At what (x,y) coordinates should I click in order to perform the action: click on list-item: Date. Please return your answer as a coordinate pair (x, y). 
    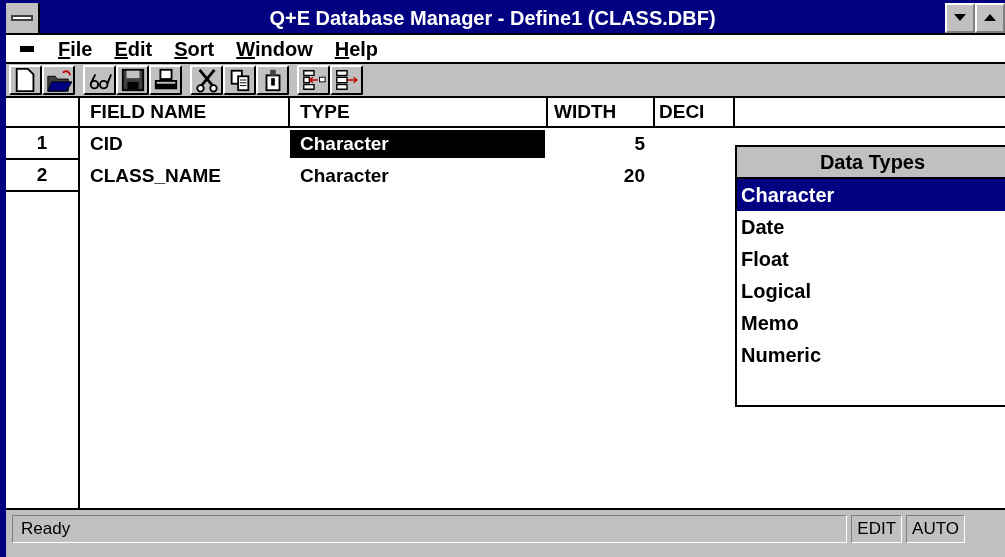
    Looking at the image, I should click on (871, 227).